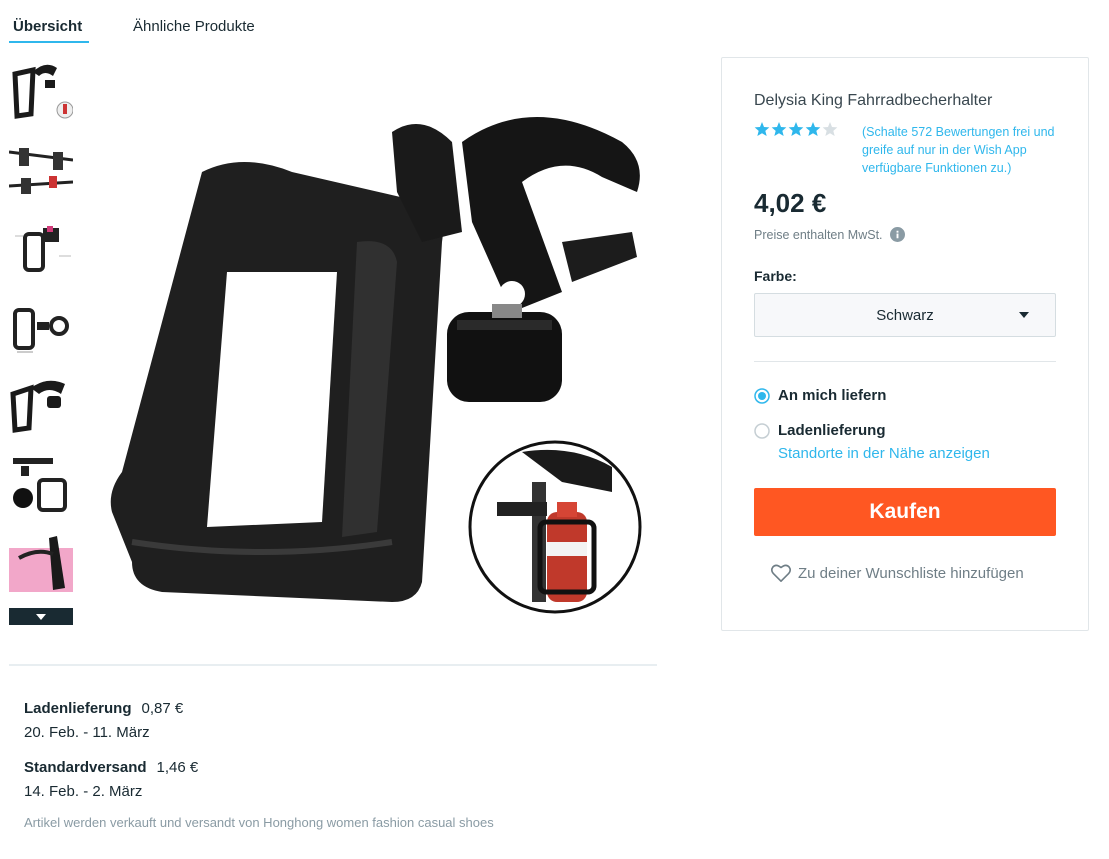  Describe the element at coordinates (49, 42) in the screenshot. I see `tab-active-underline` at that location.